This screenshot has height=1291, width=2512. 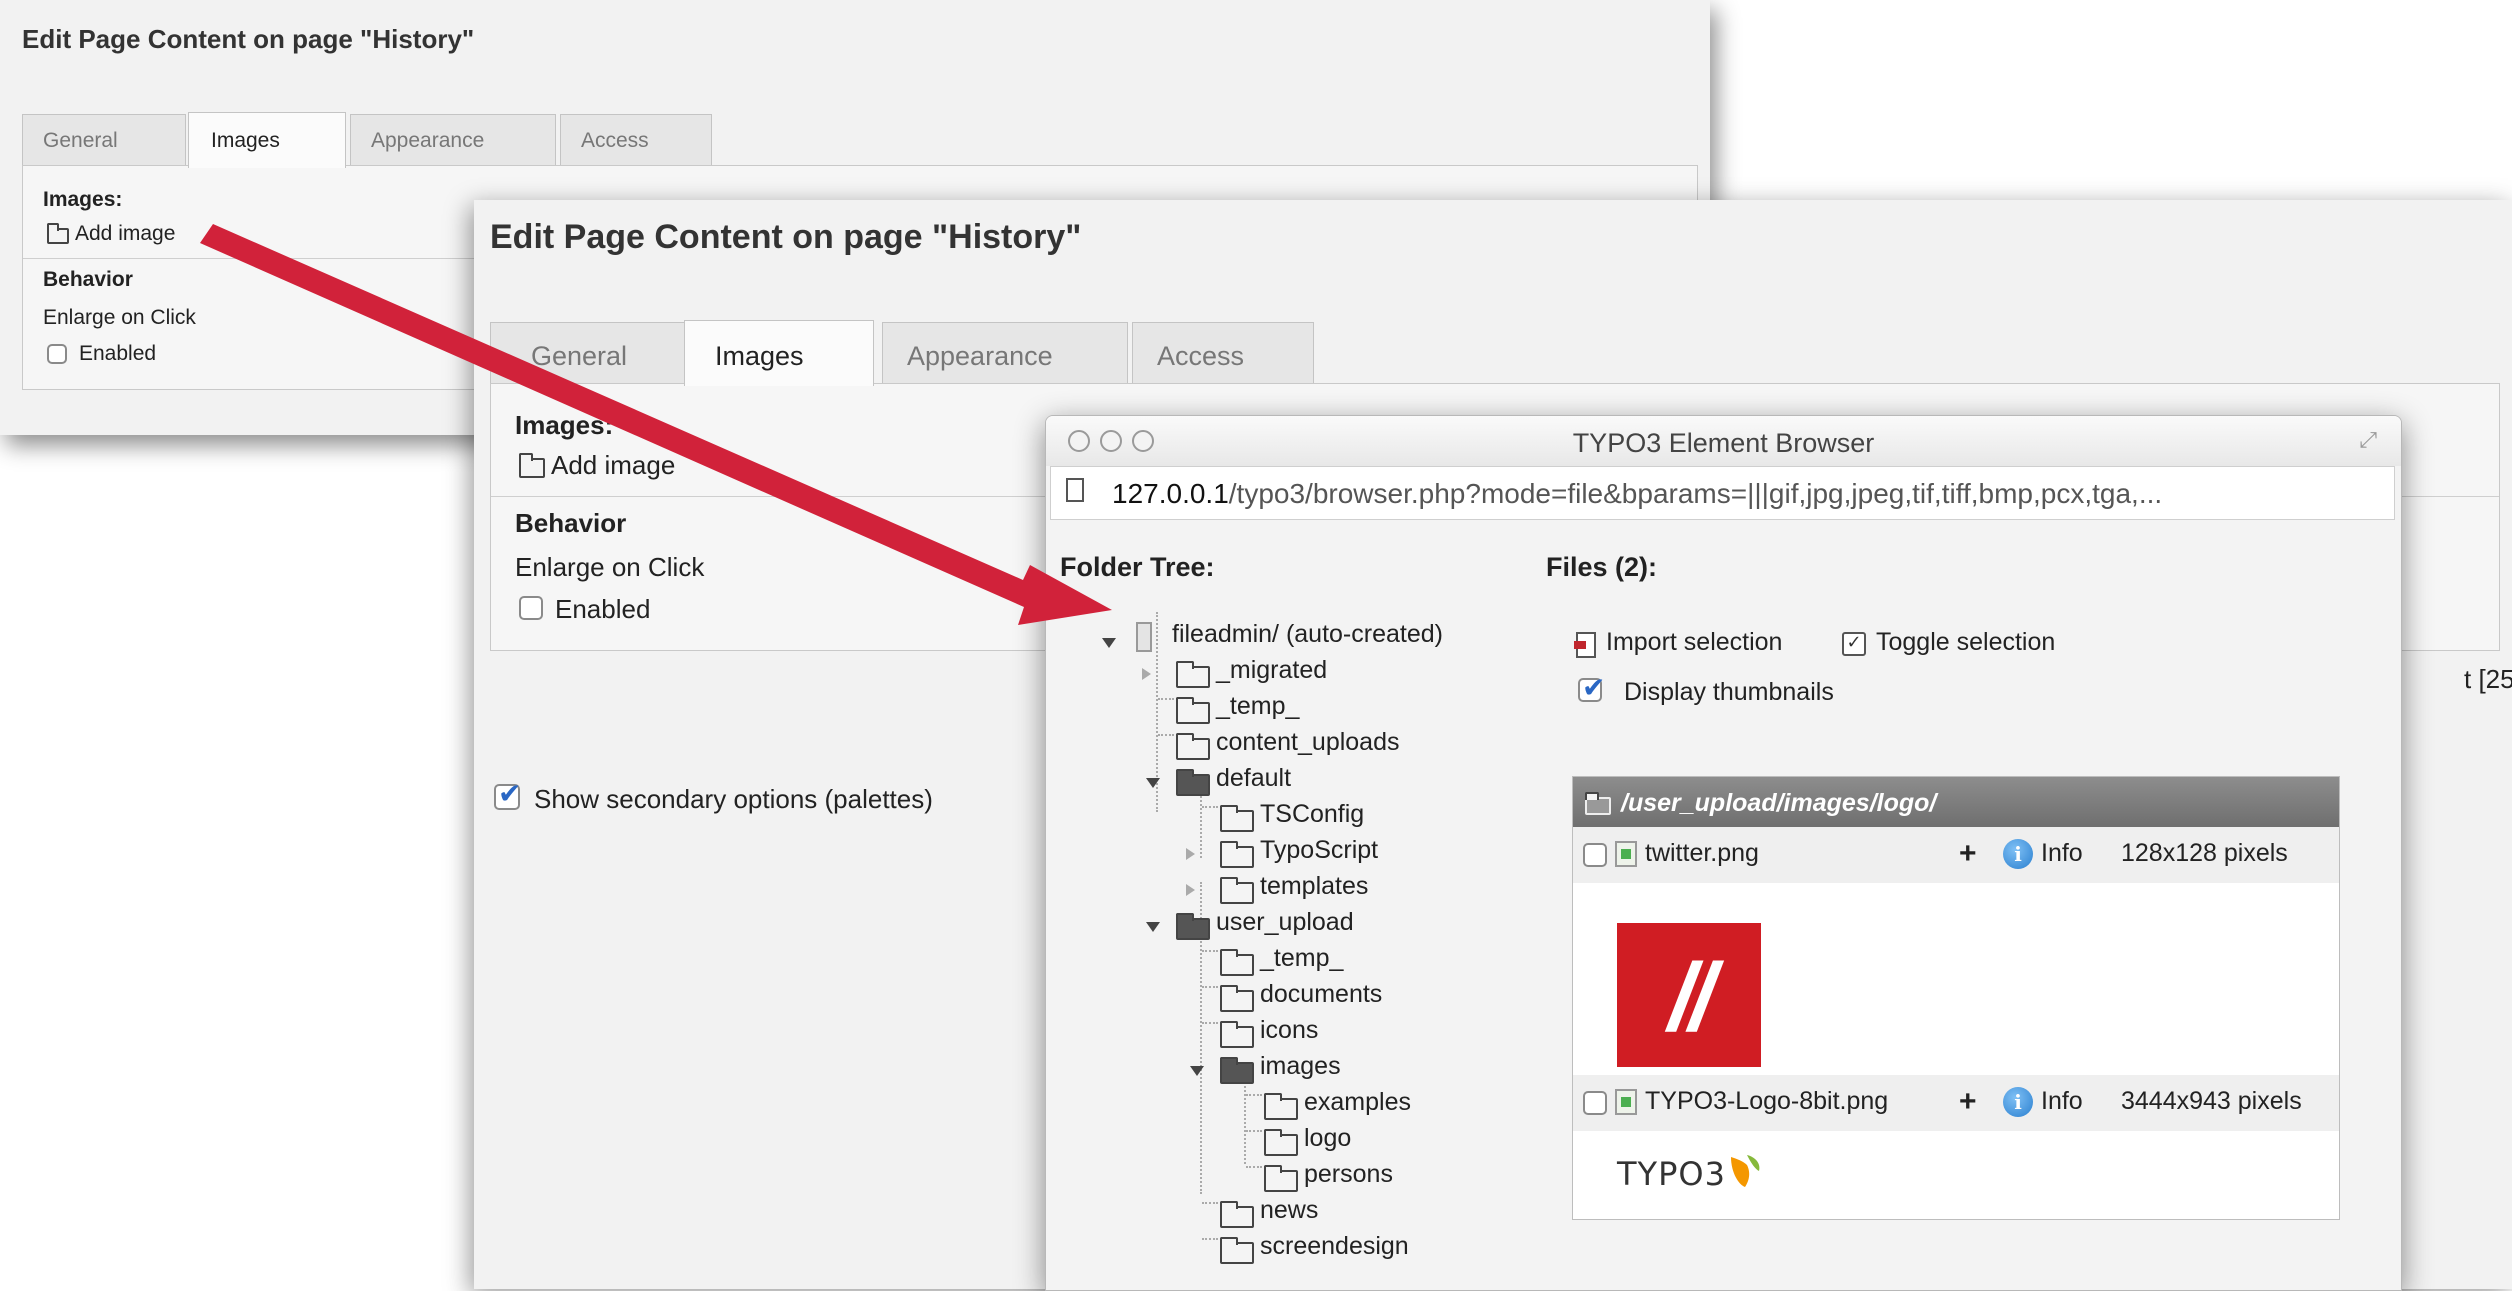 What do you see at coordinates (779, 353) in the screenshot?
I see `front-tab-images: Images` at bounding box center [779, 353].